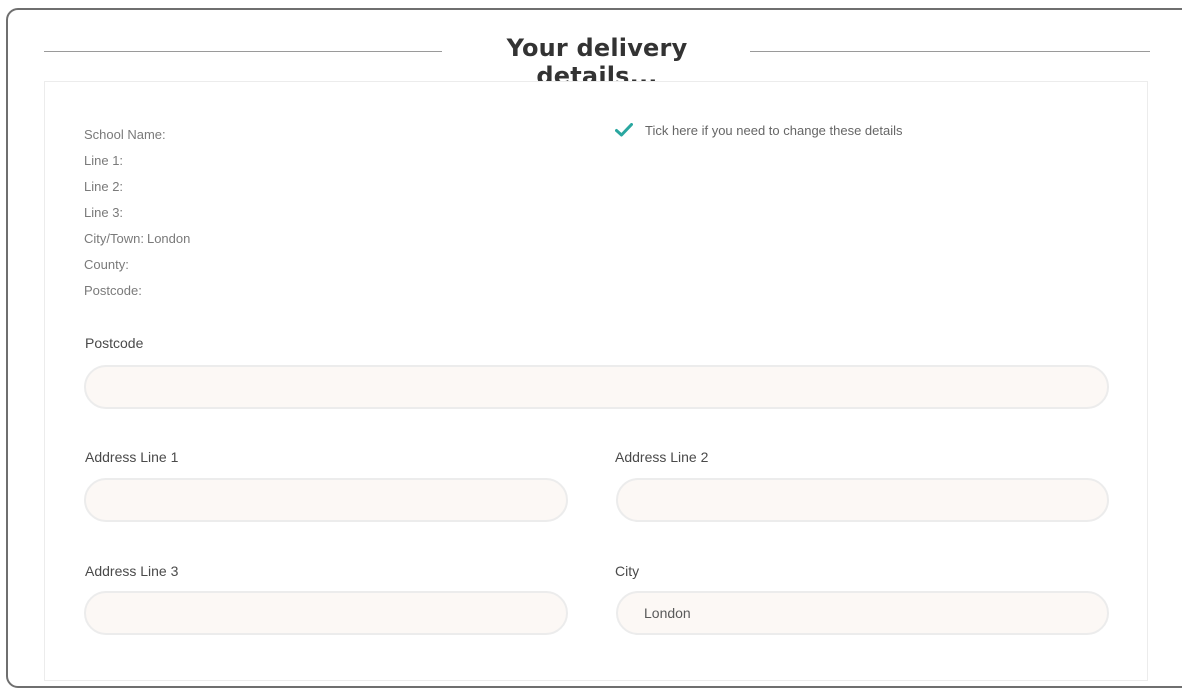 The height and width of the screenshot is (688, 1182). I want to click on postcode-input, so click(596, 387).